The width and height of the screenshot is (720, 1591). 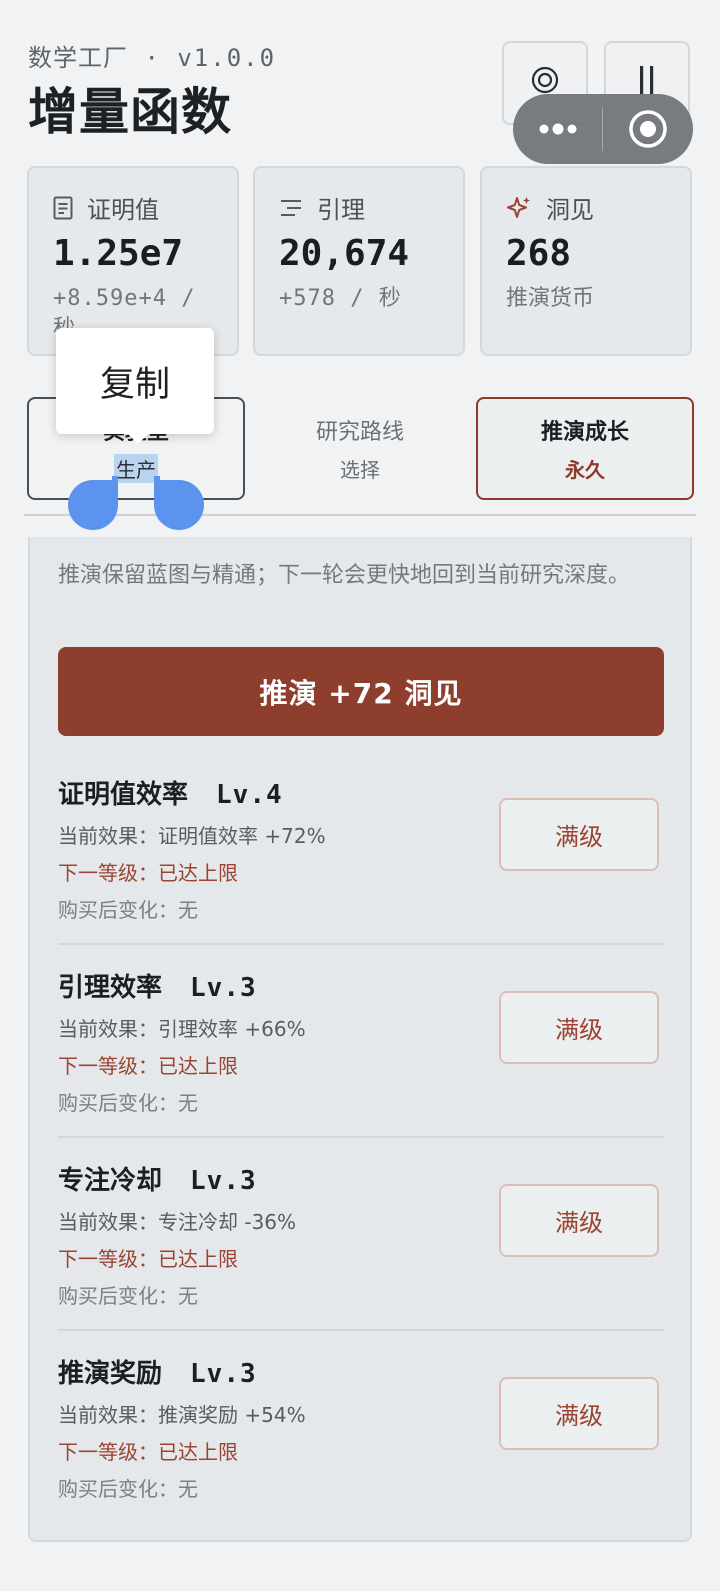 I want to click on pause-icon, so click(x=647, y=80).